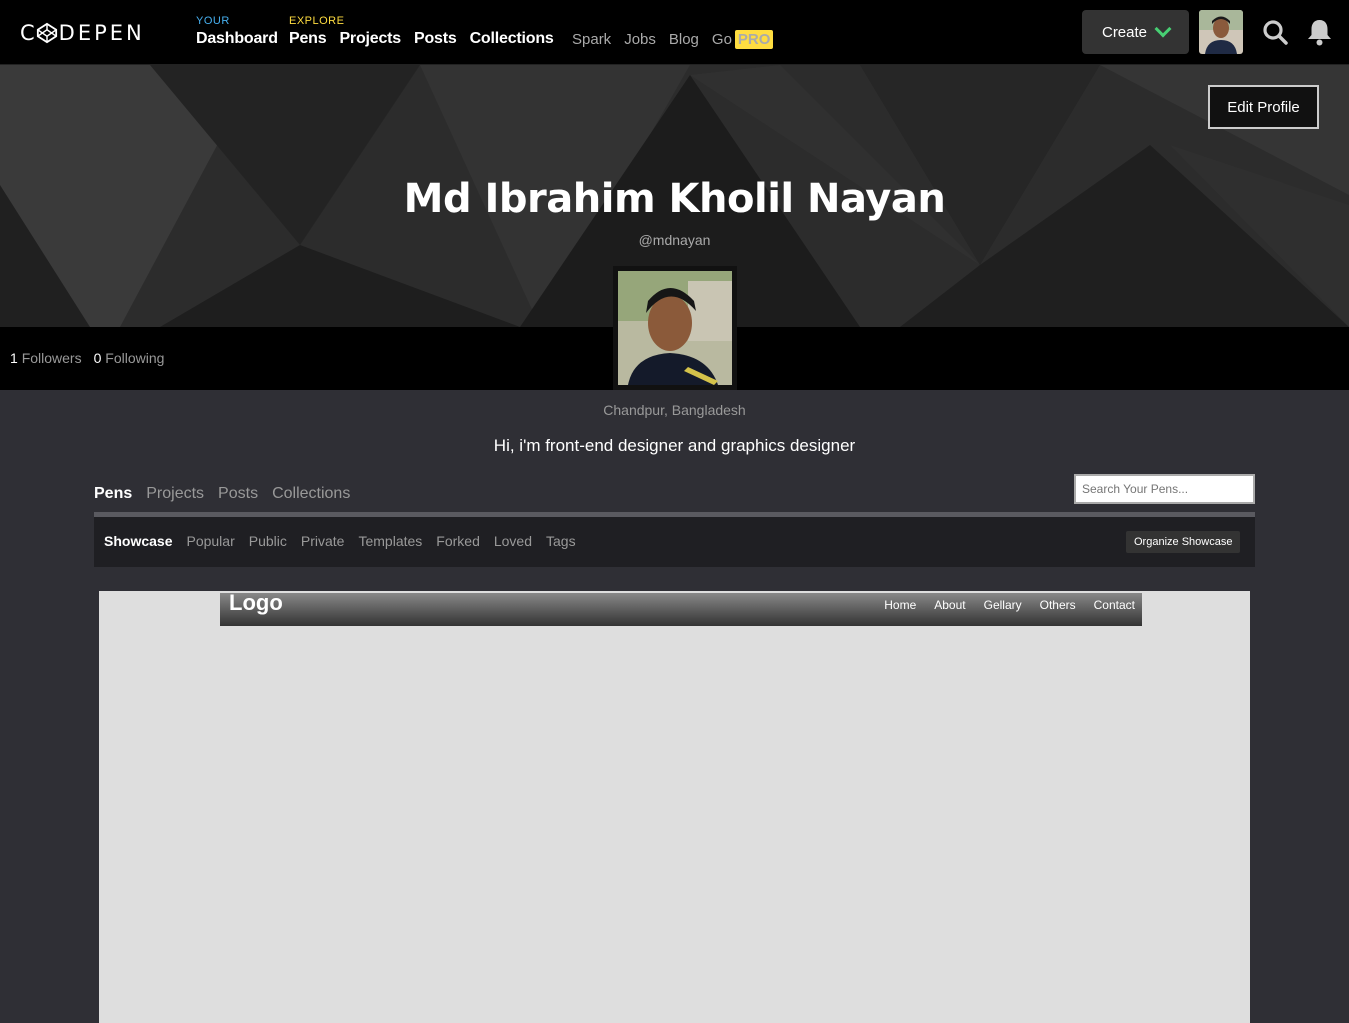 This screenshot has height=1023, width=1349. I want to click on nav-dashboard: Dashboard, so click(237, 39).